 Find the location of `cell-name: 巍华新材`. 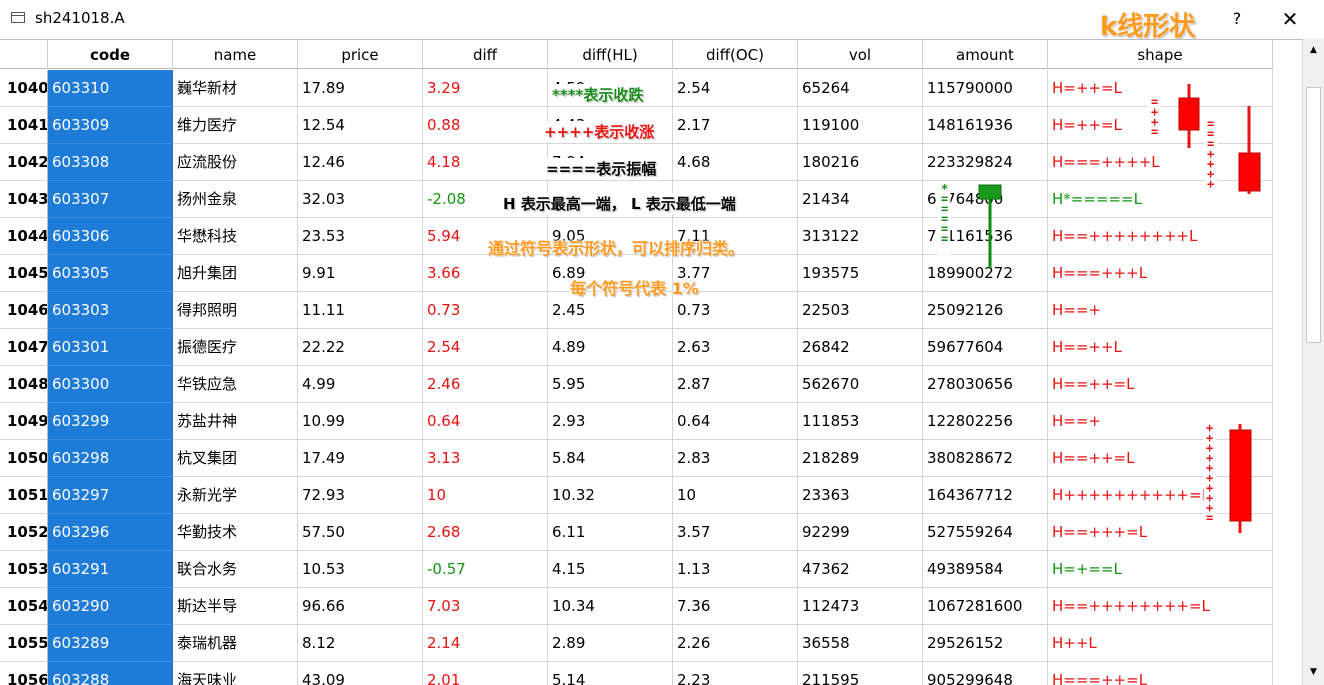

cell-name: 巍华新材 is located at coordinates (235, 88).